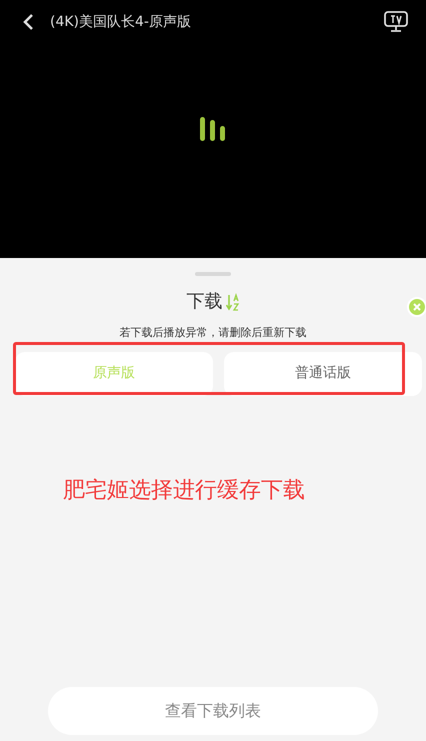 Image resolution: width=426 pixels, height=741 pixels. I want to click on tv-cast-icon, so click(396, 22).